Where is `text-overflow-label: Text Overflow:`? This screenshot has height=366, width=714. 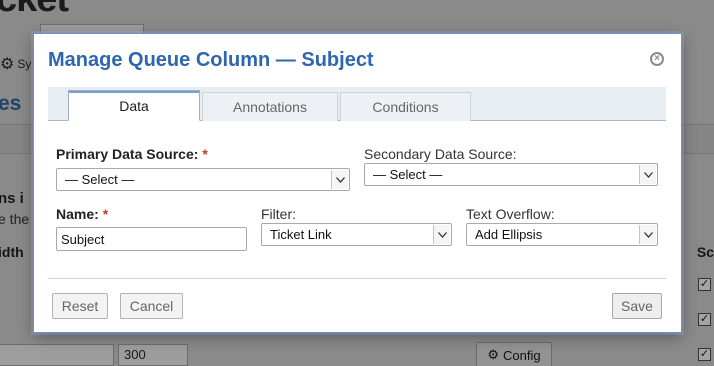
text-overflow-label: Text Overflow: is located at coordinates (510, 214).